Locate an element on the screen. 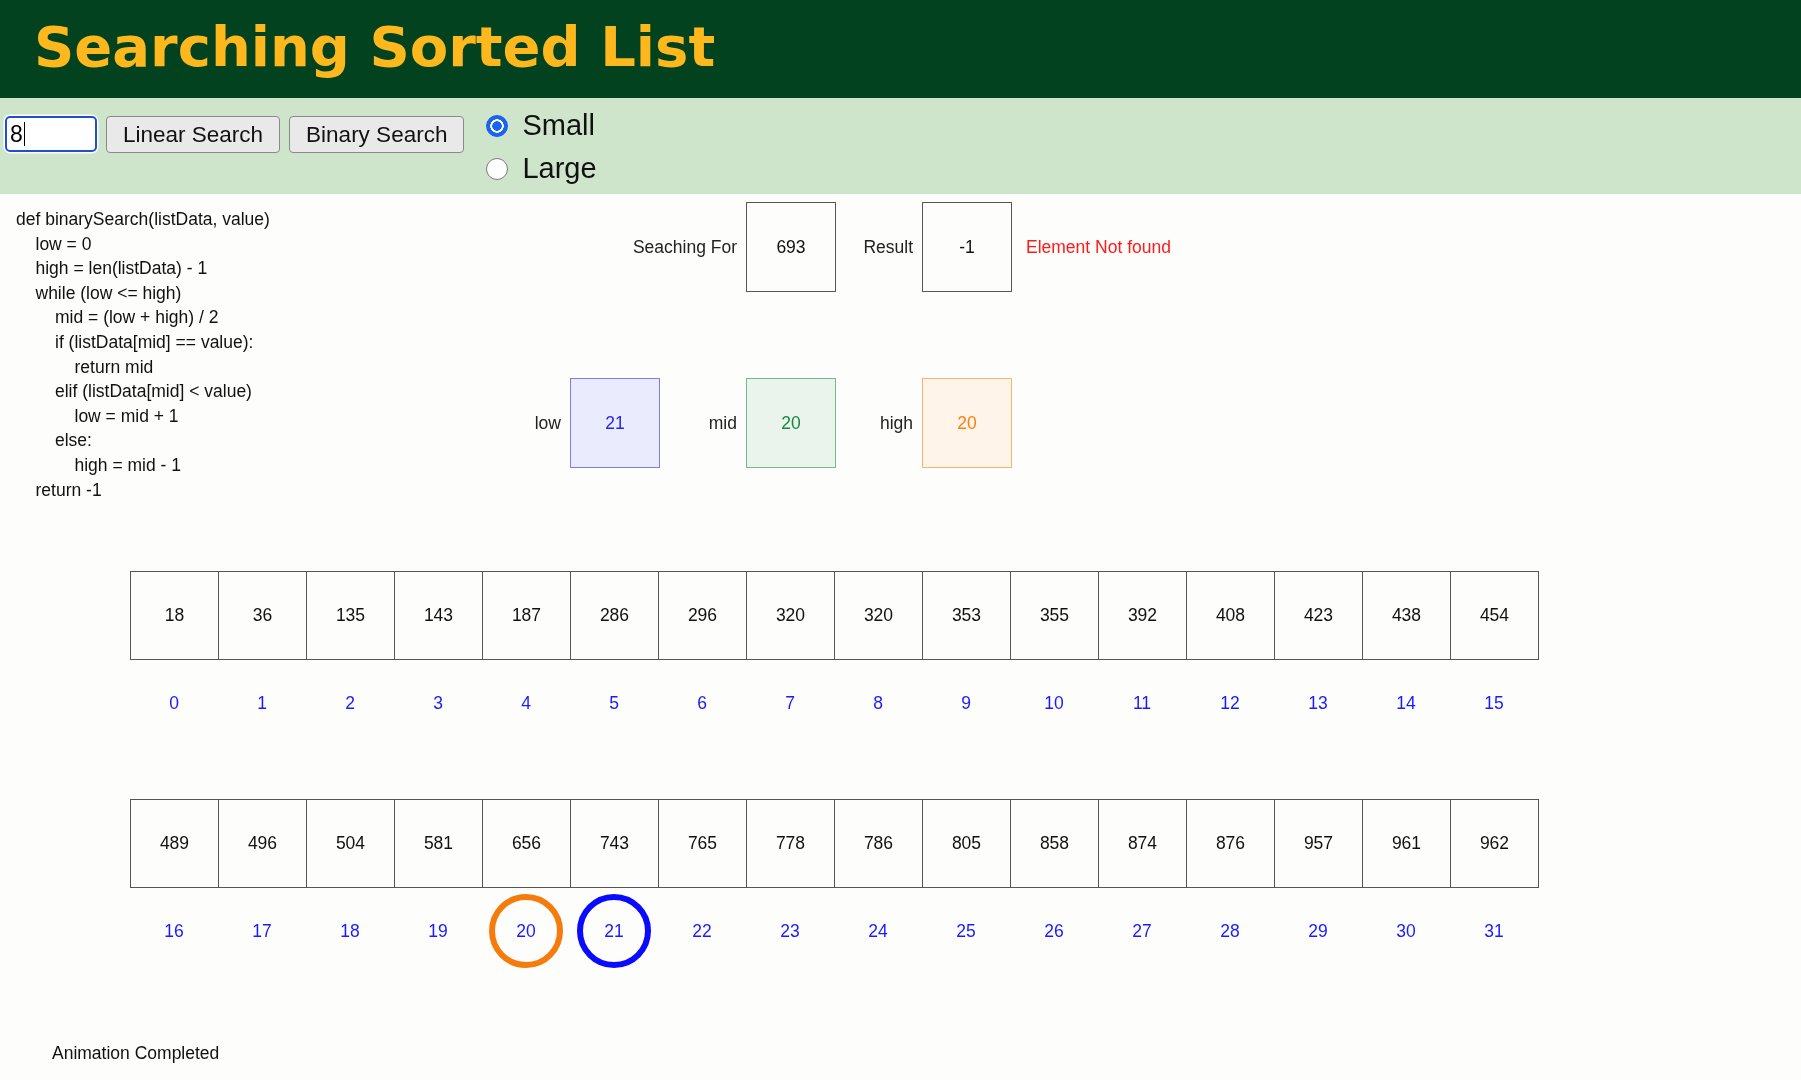 The height and width of the screenshot is (1080, 1801). array-cell: 581 is located at coordinates (438, 843).